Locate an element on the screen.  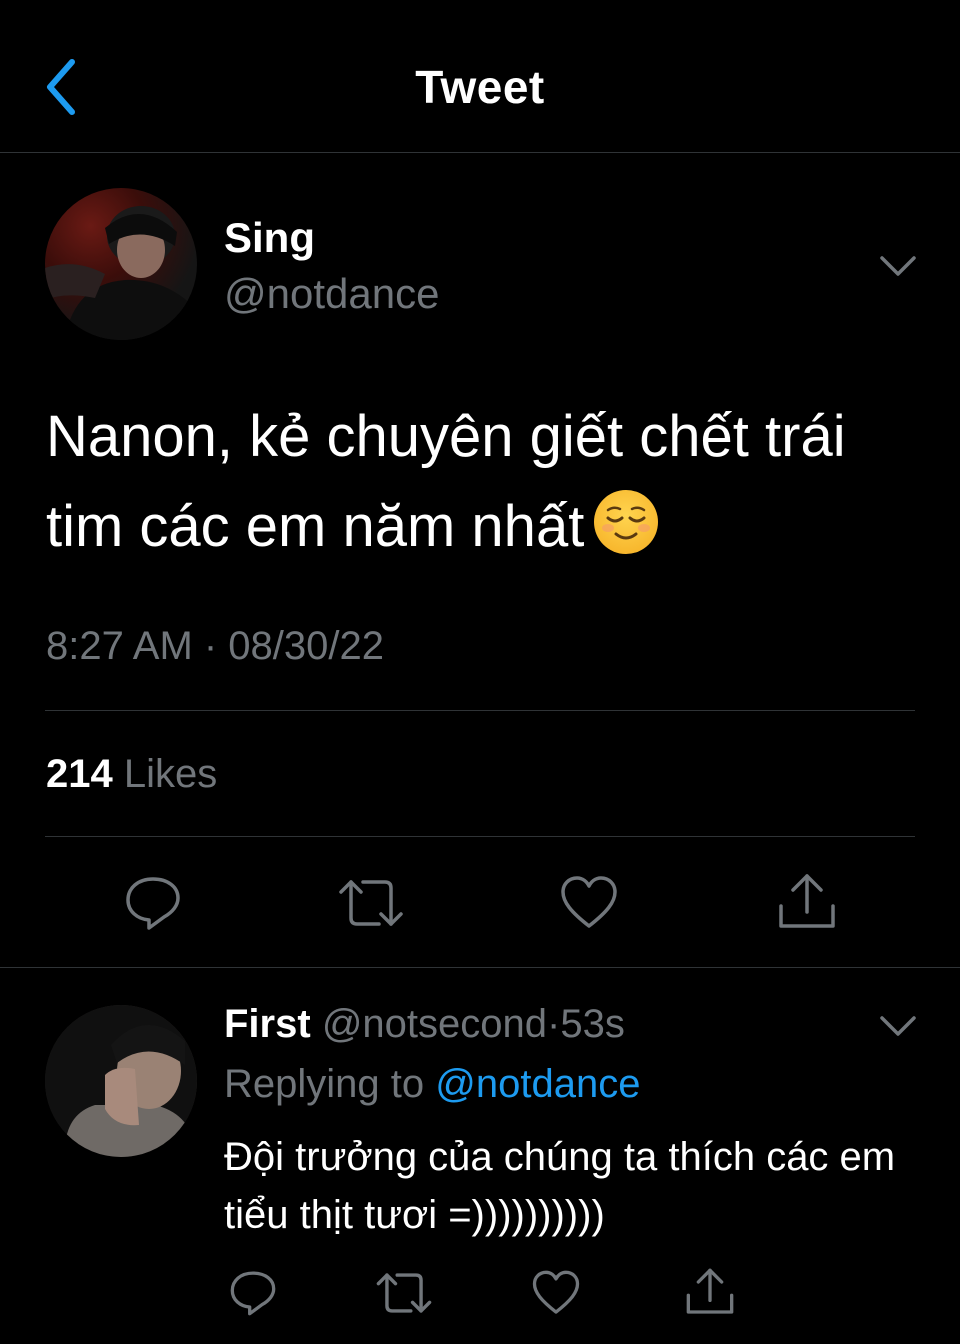
retweet-button is located at coordinates (371, 903).